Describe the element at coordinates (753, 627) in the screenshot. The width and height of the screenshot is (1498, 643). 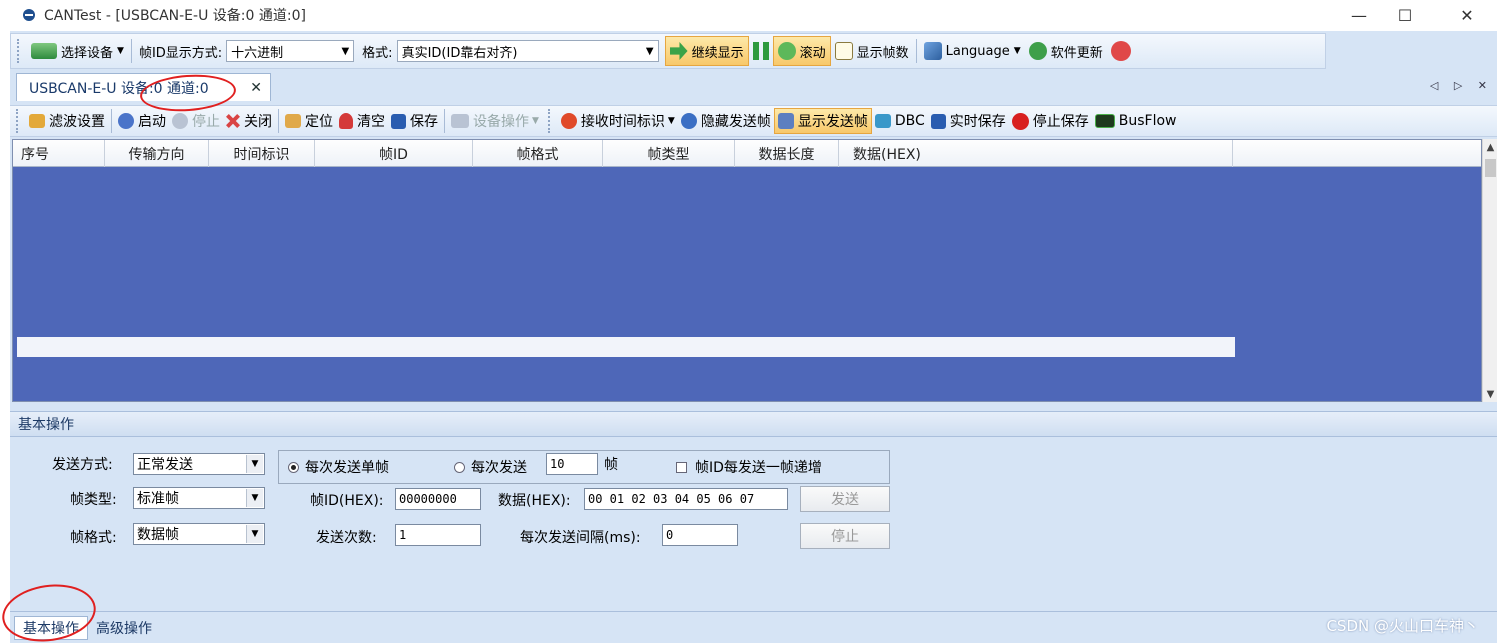
I see `bottom-tab-strip: 基本操作 高级操作` at that location.